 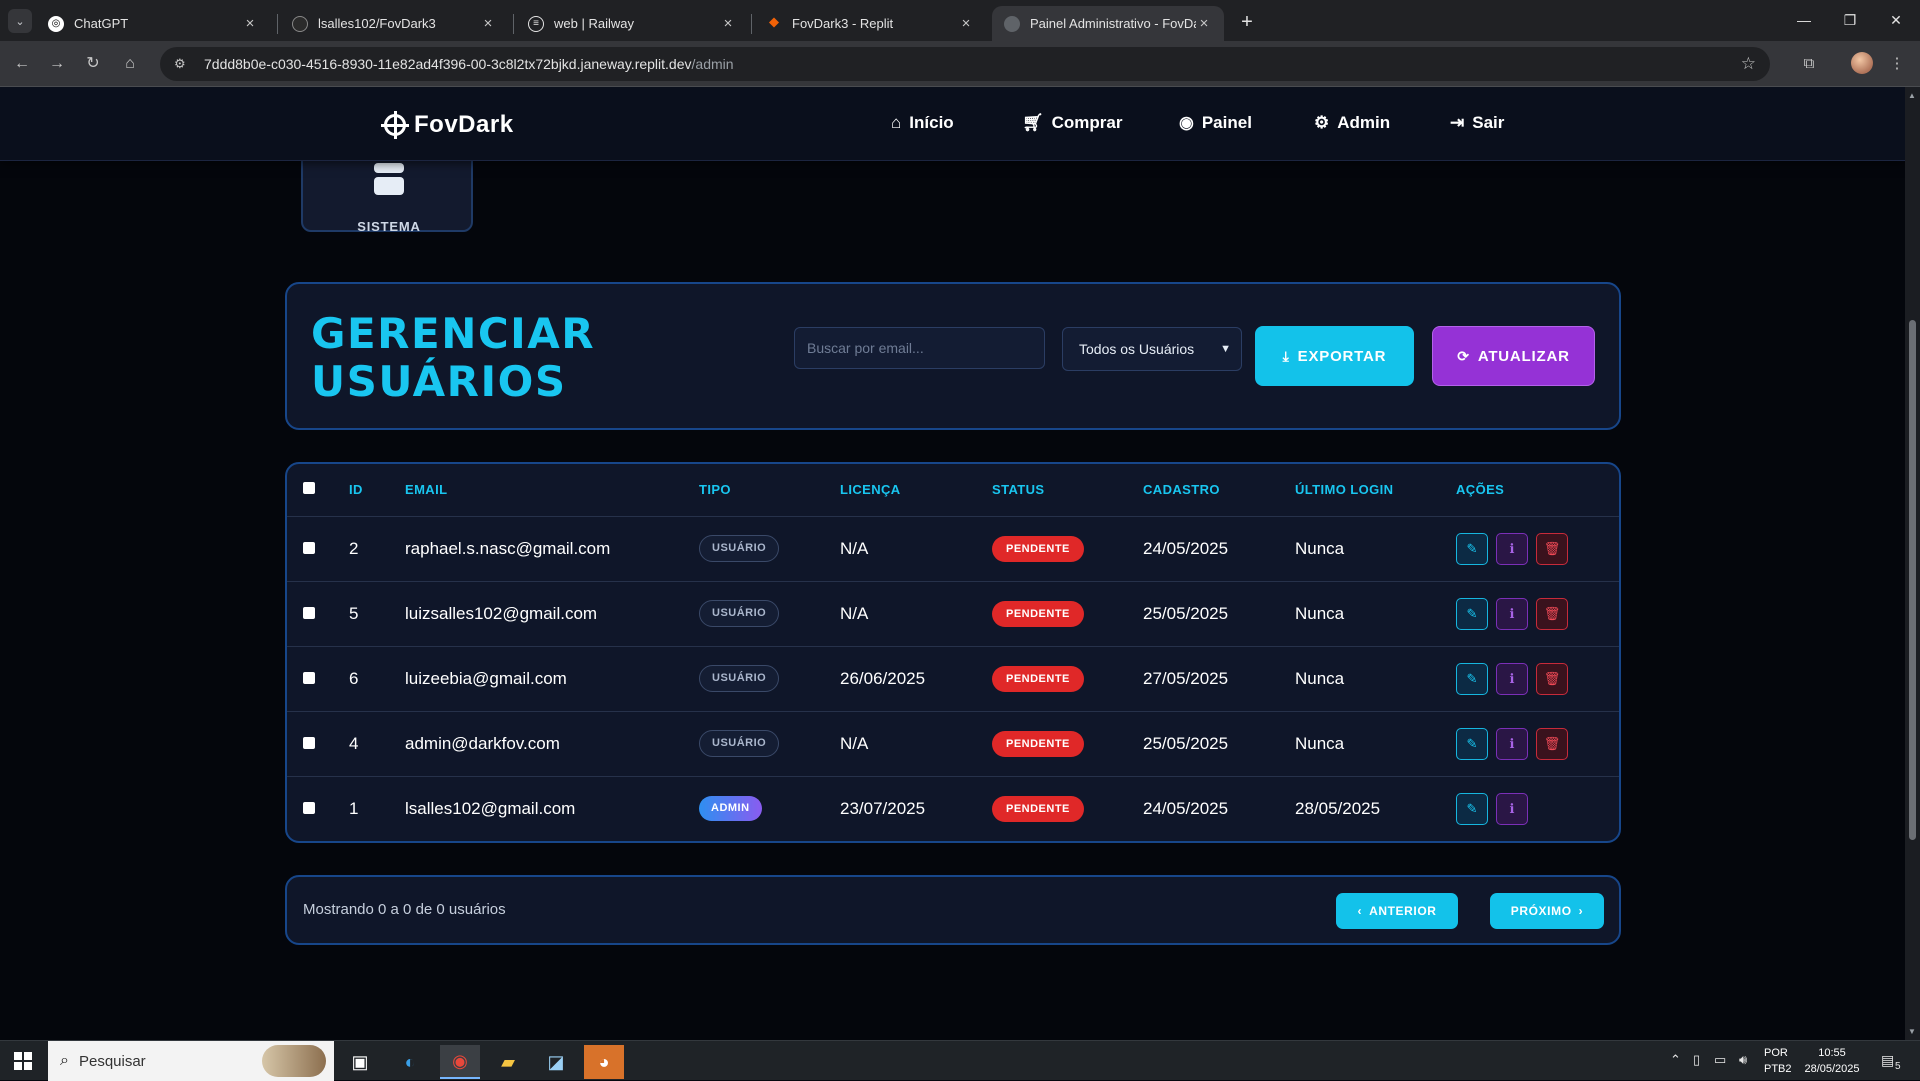 I want to click on language-indicator: POR PTB2, so click(x=1778, y=1061).